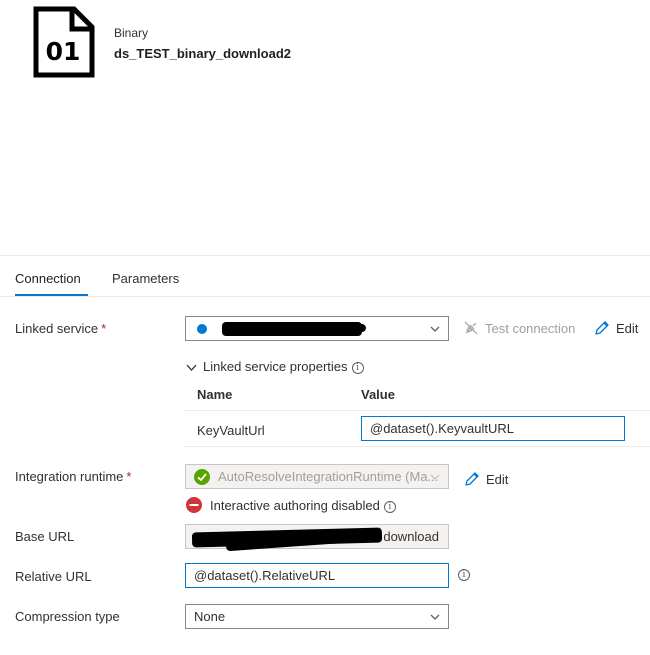 Image resolution: width=650 pixels, height=655 pixels. Describe the element at coordinates (471, 328) in the screenshot. I see `plug-icon` at that location.